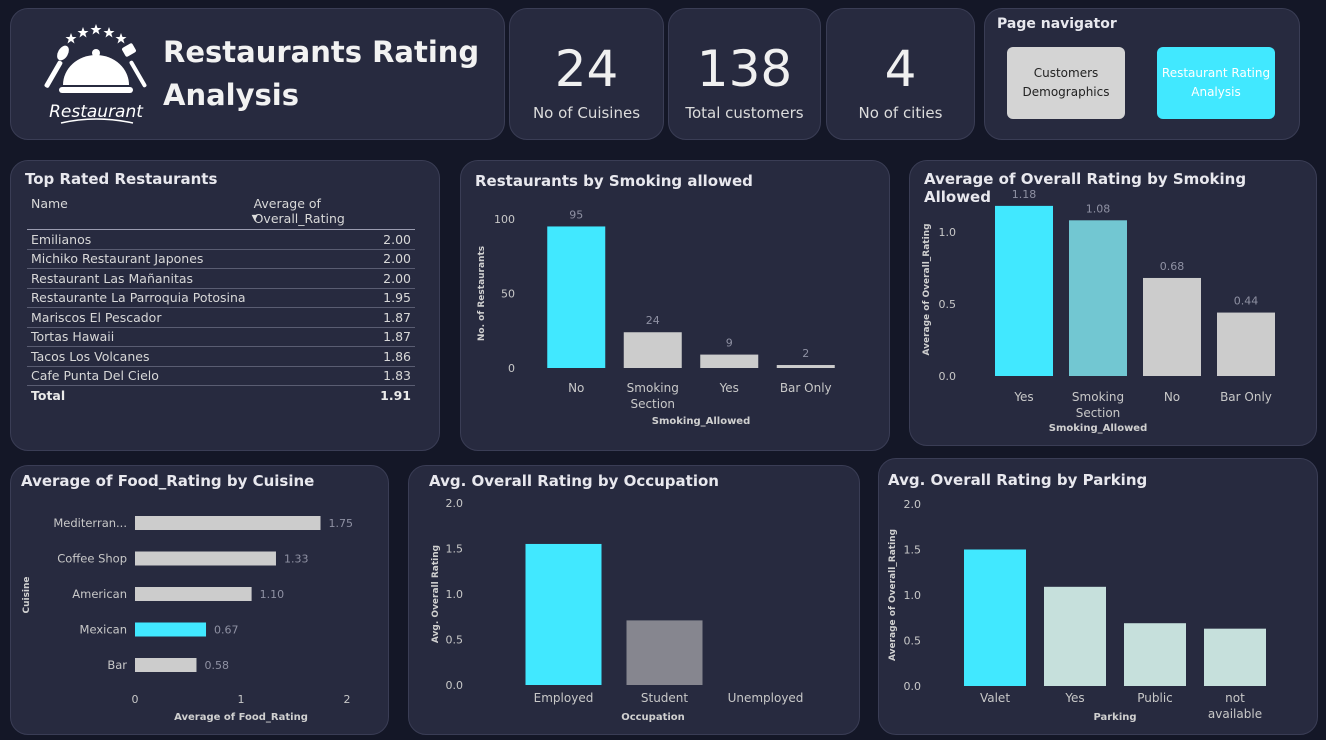 The width and height of the screenshot is (1326, 740). What do you see at coordinates (48, 395) in the screenshot?
I see `total-label: Total` at bounding box center [48, 395].